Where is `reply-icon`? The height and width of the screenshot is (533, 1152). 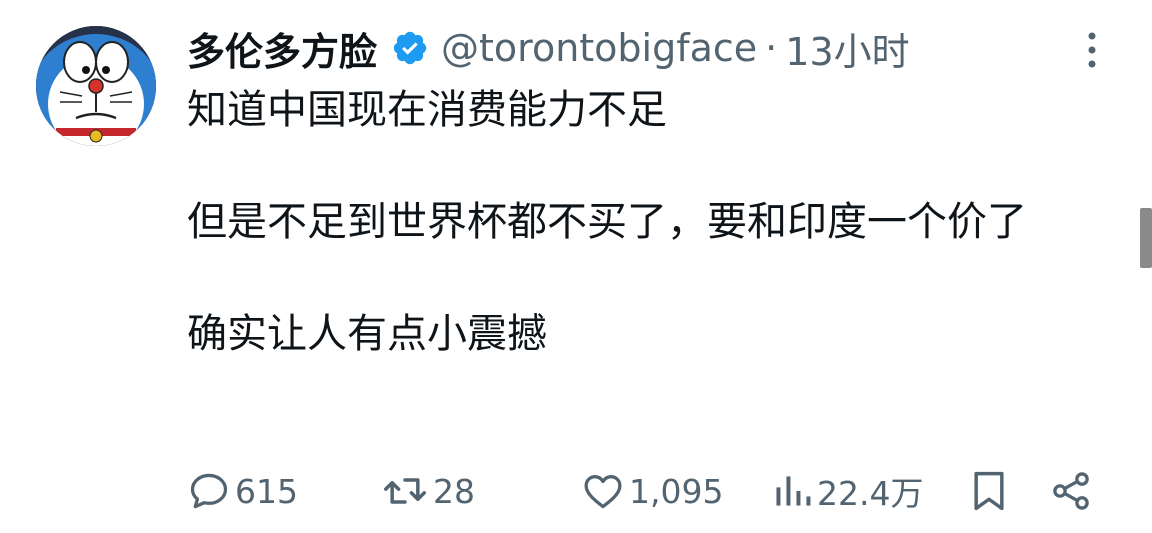 reply-icon is located at coordinates (209, 491).